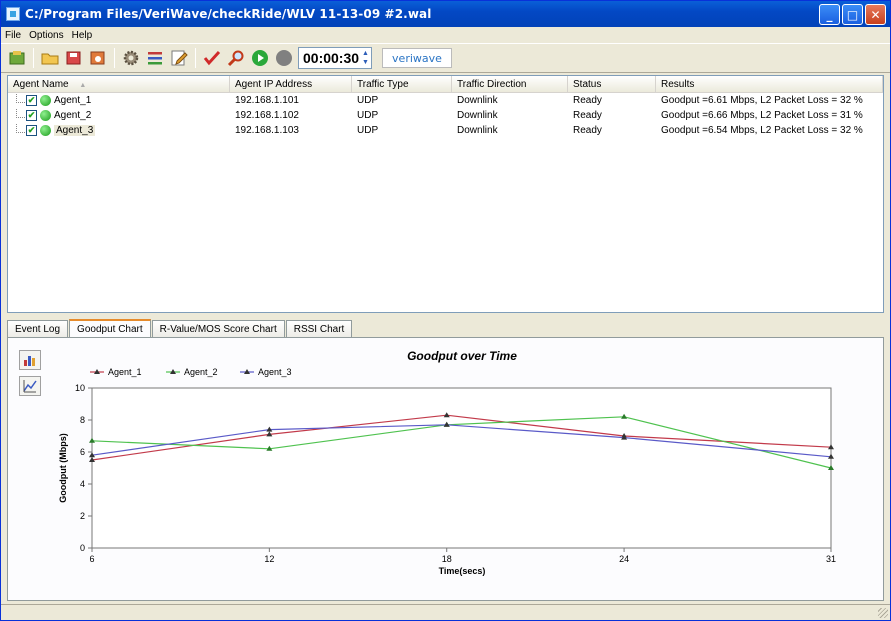 The width and height of the screenshot is (891, 621). Describe the element at coordinates (13, 14) in the screenshot. I see `app-icon` at that location.